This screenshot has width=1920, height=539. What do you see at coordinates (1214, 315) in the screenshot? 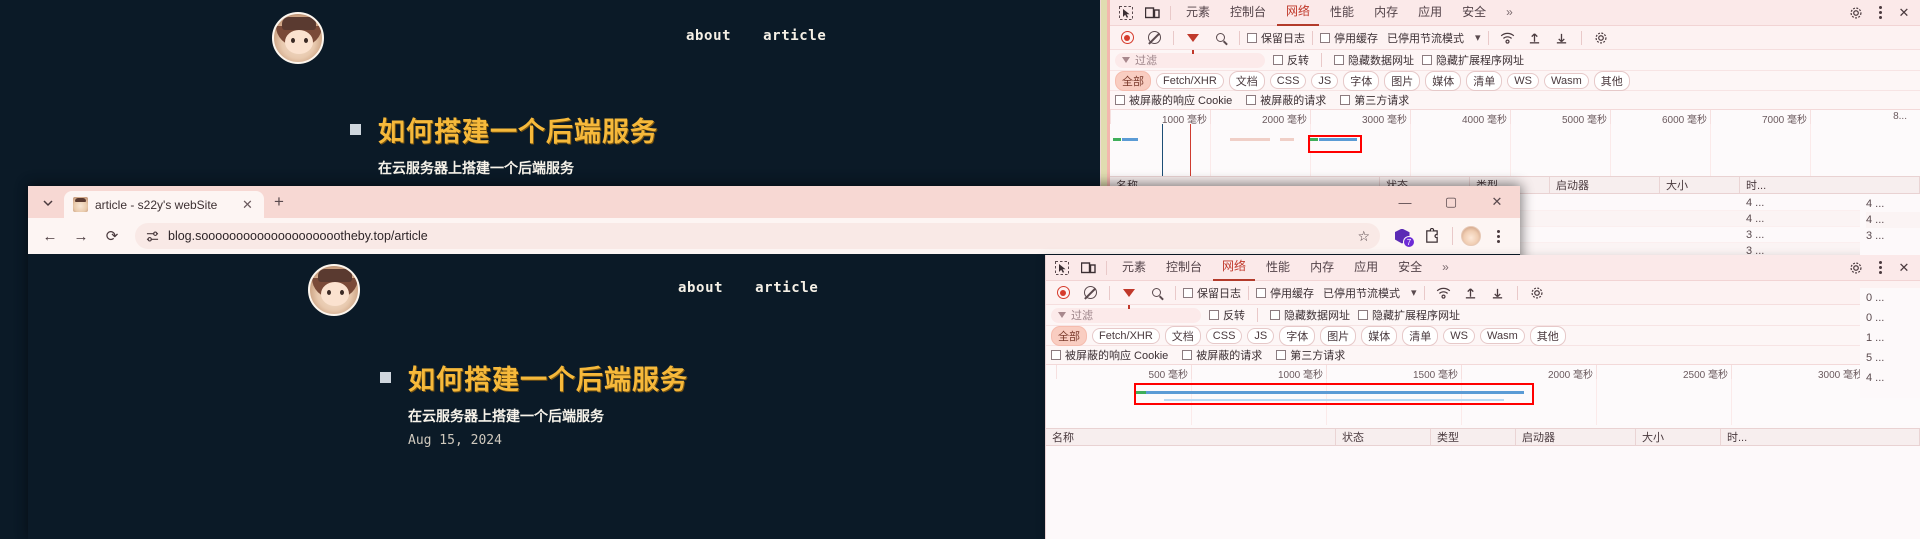
I see `invert-box-bottom` at bounding box center [1214, 315].